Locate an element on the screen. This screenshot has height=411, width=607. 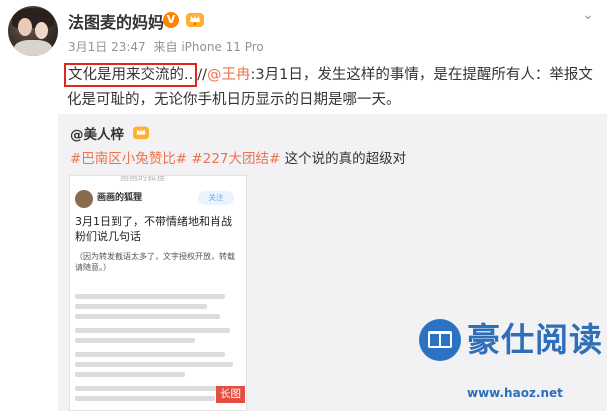
watermark-url: www.haoz.net is located at coordinates (515, 393).